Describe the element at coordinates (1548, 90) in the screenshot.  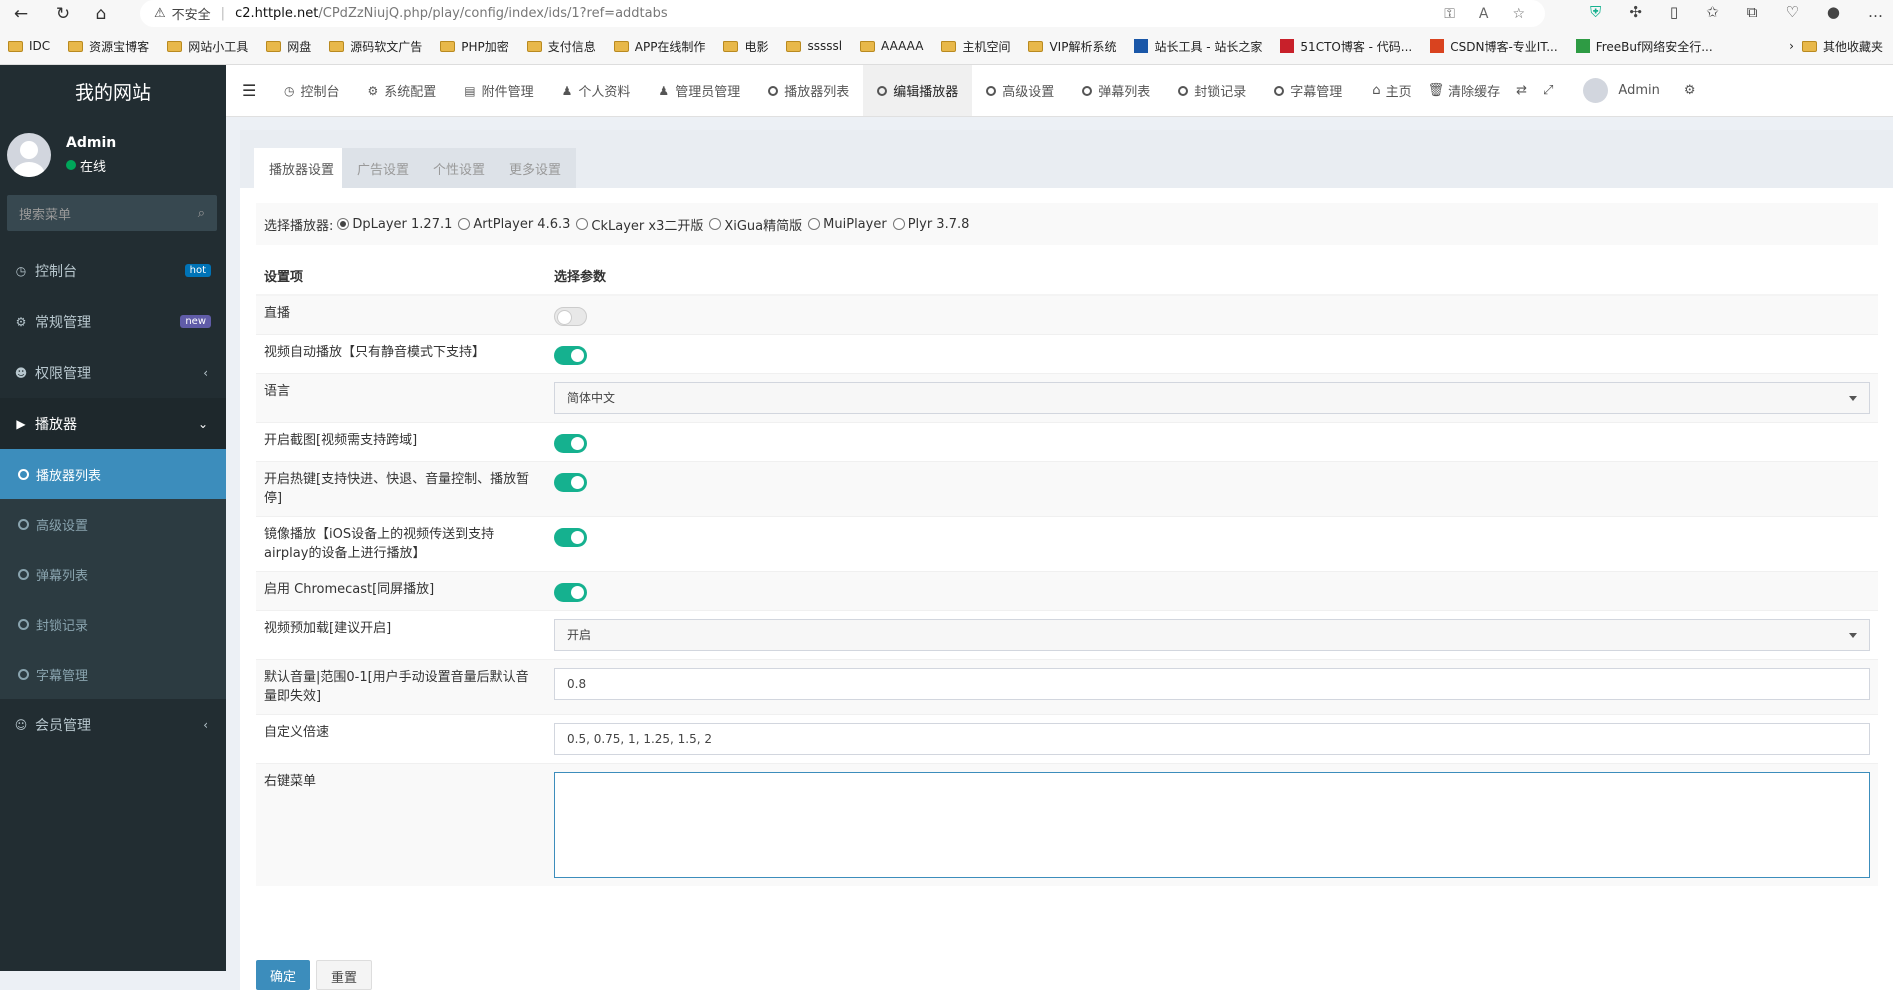
I see `fullscreen-icon: ⤢` at that location.